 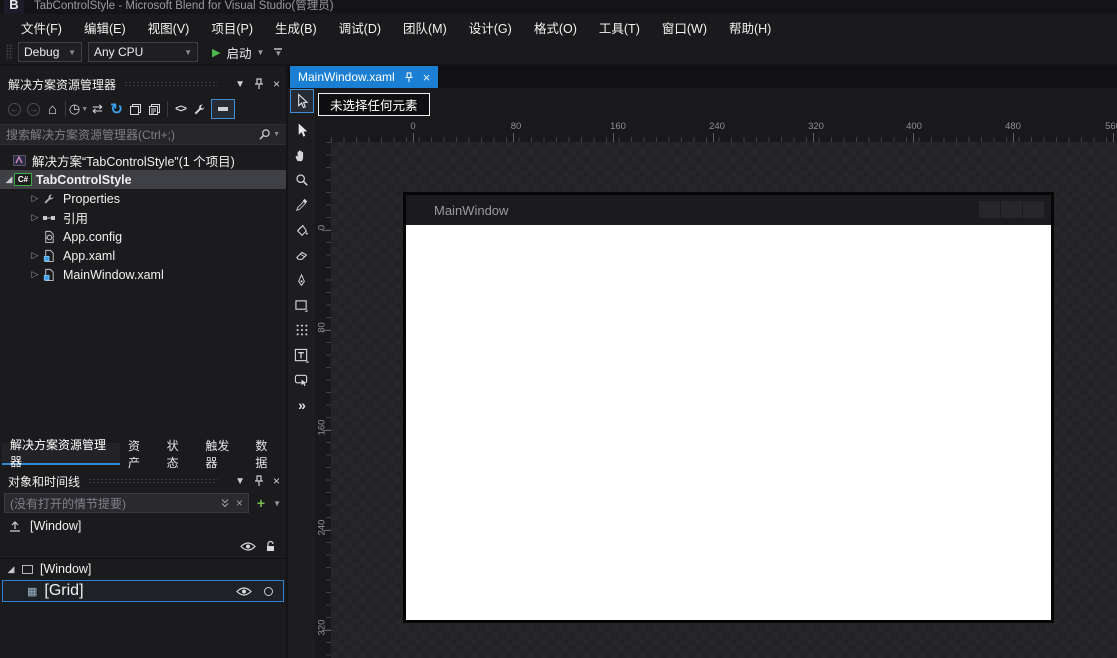 I want to click on selection-tool-active, so click(x=301, y=101).